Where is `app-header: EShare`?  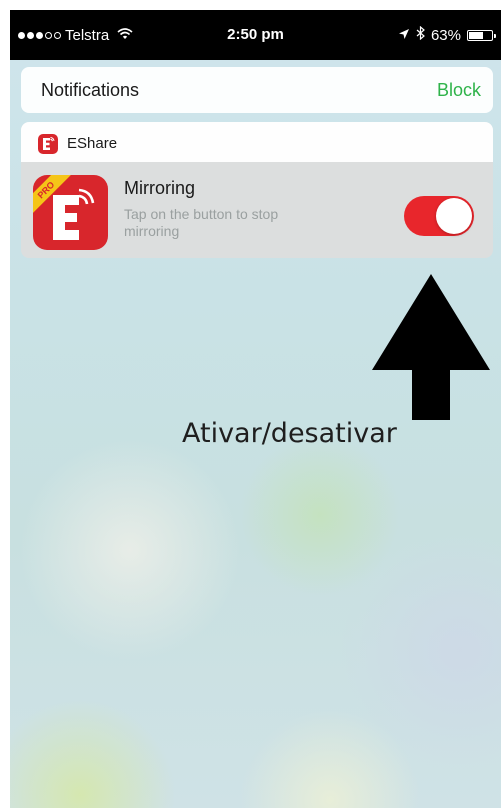 app-header: EShare is located at coordinates (257, 142).